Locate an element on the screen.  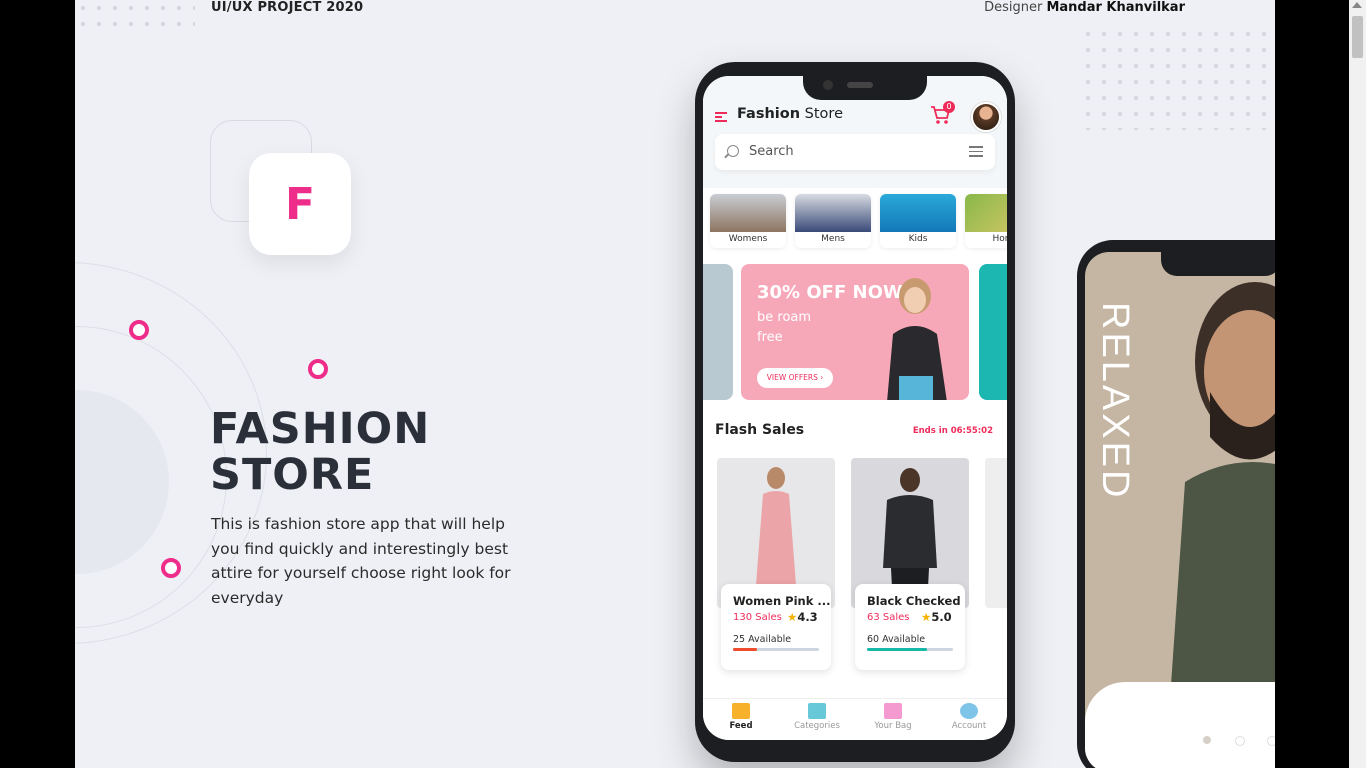
account-icon is located at coordinates (969, 711).